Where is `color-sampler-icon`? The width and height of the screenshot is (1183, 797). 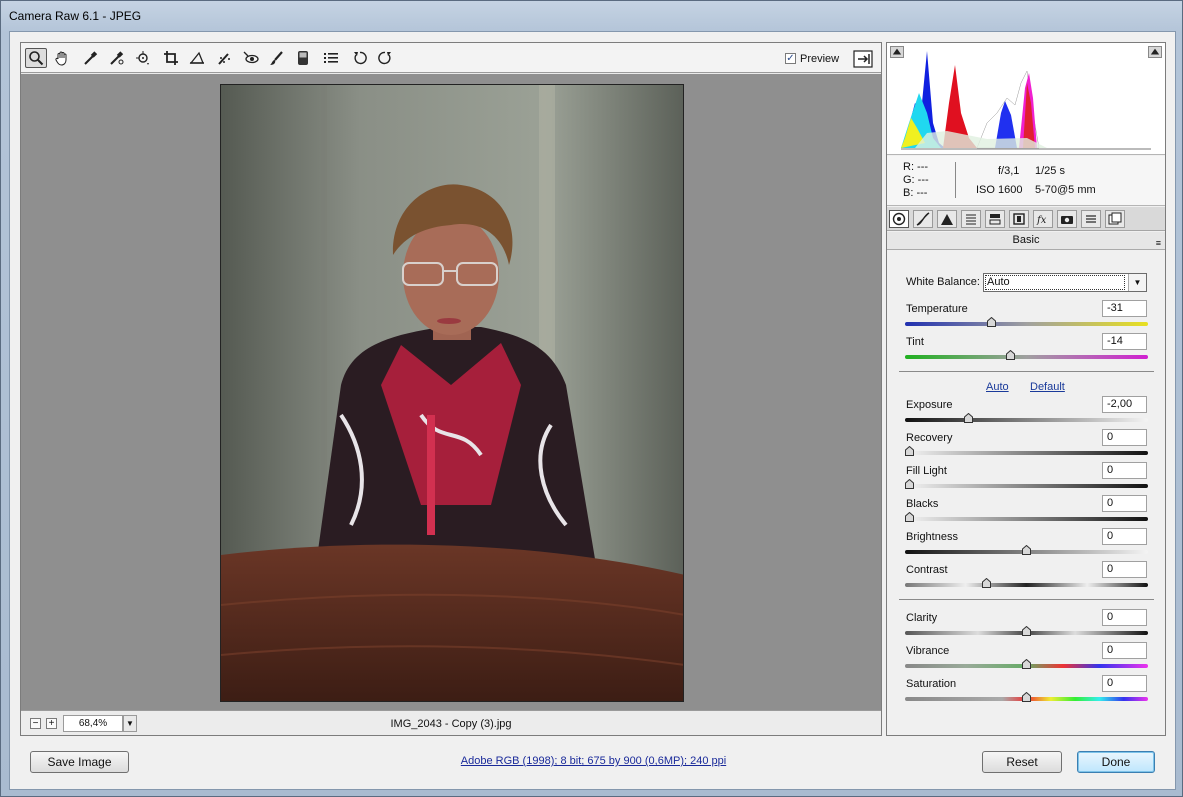 color-sampler-icon is located at coordinates (116, 58).